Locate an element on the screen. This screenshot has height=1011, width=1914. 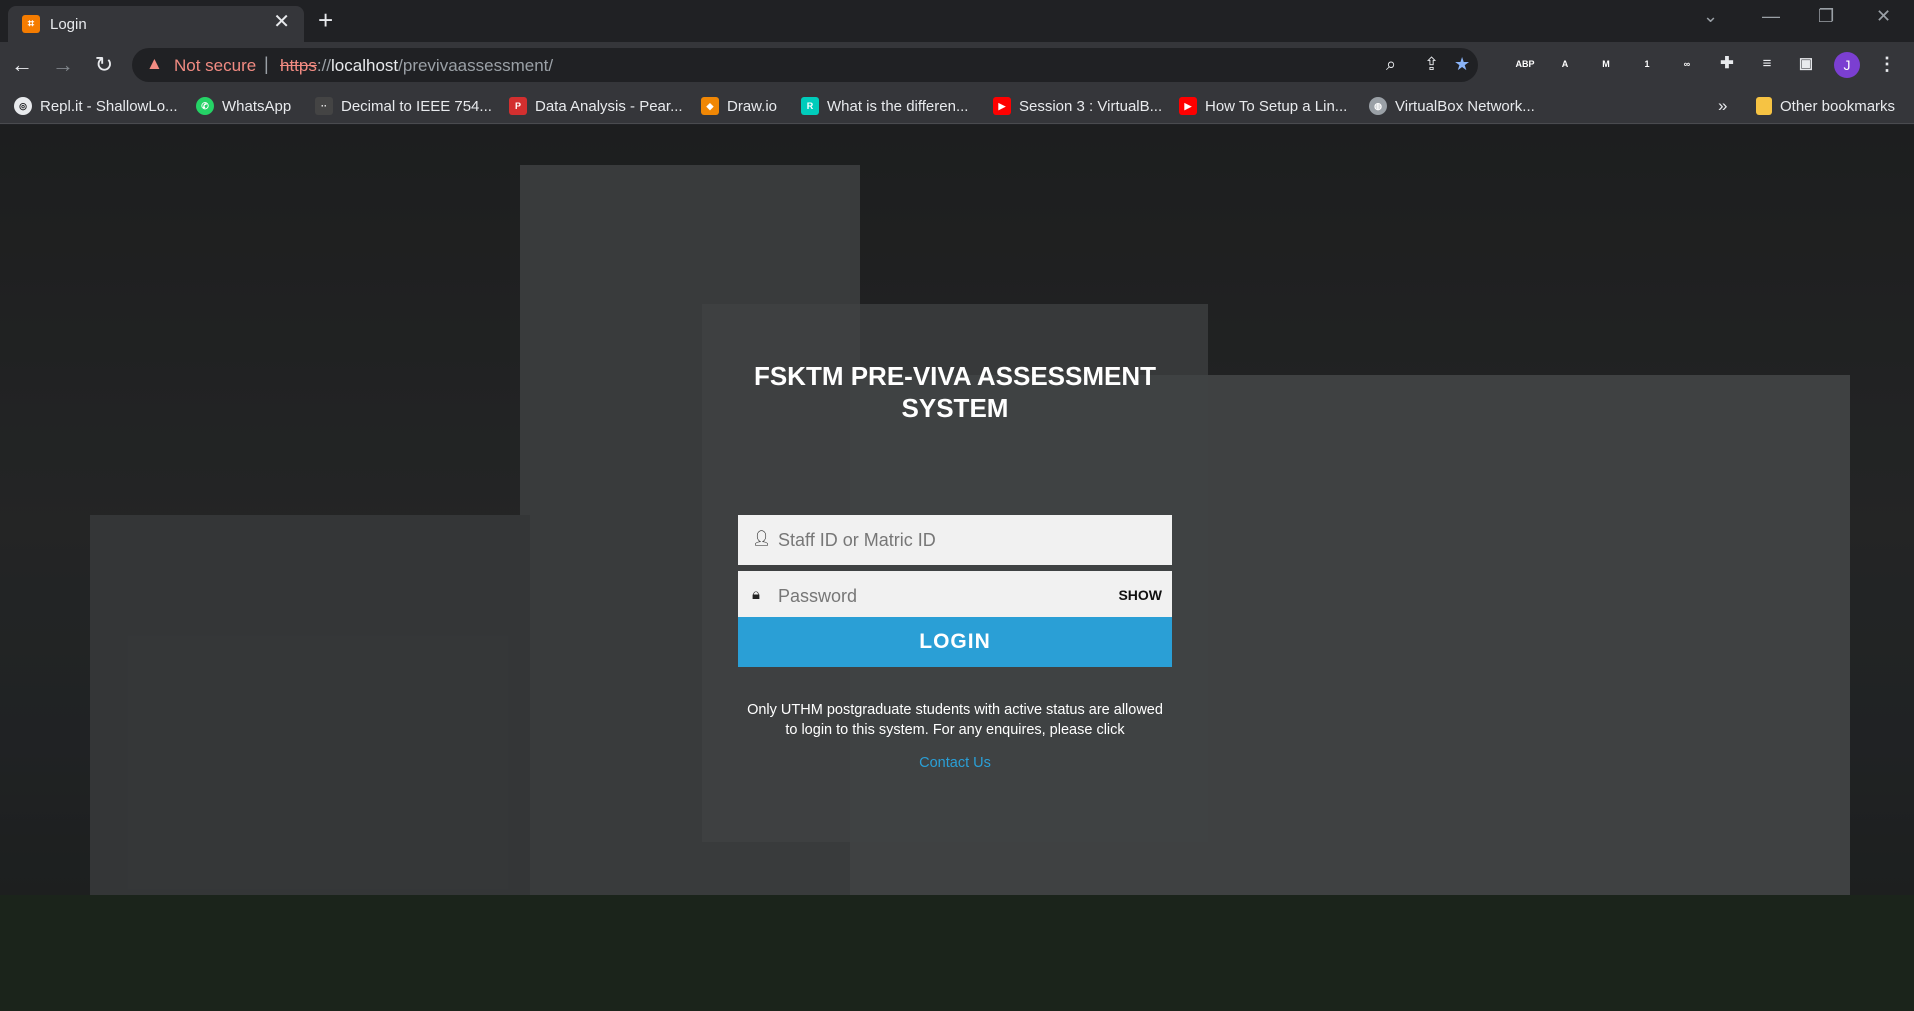
username-field: 👤︎ is located at coordinates (955, 540).